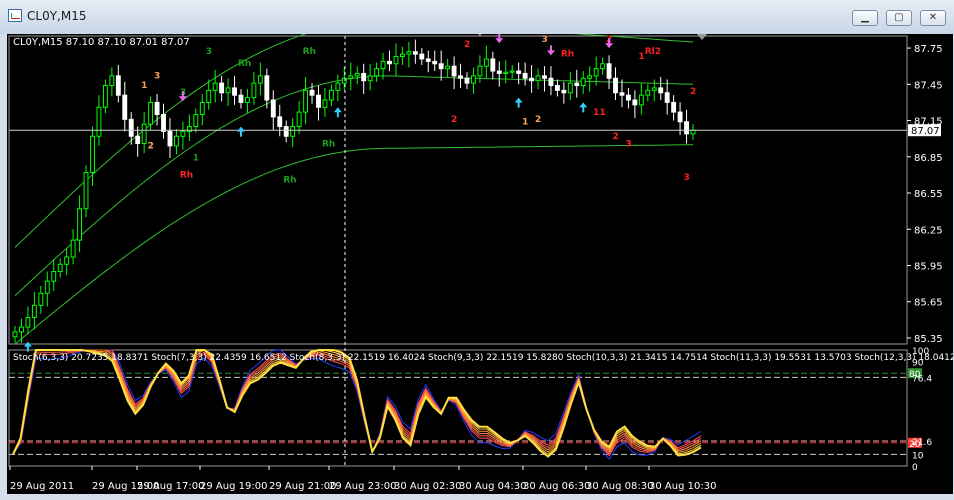 This screenshot has height=500, width=954. I want to click on time-tick-label: 30 Aug 08:30, so click(619, 486).